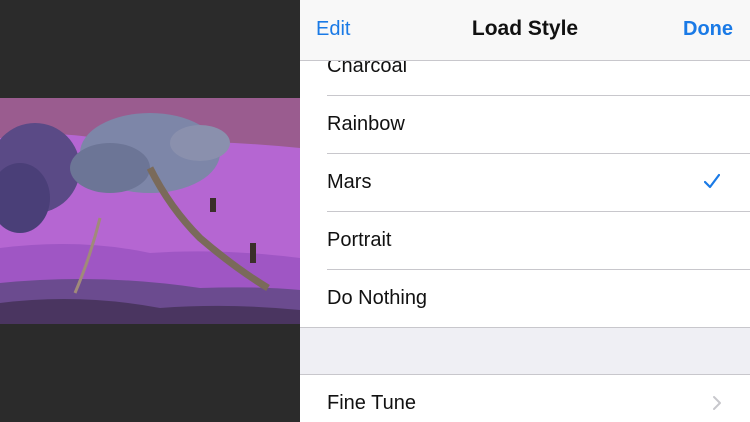 This screenshot has width=750, height=422. I want to click on list-item-label: Rainbow, so click(366, 124).